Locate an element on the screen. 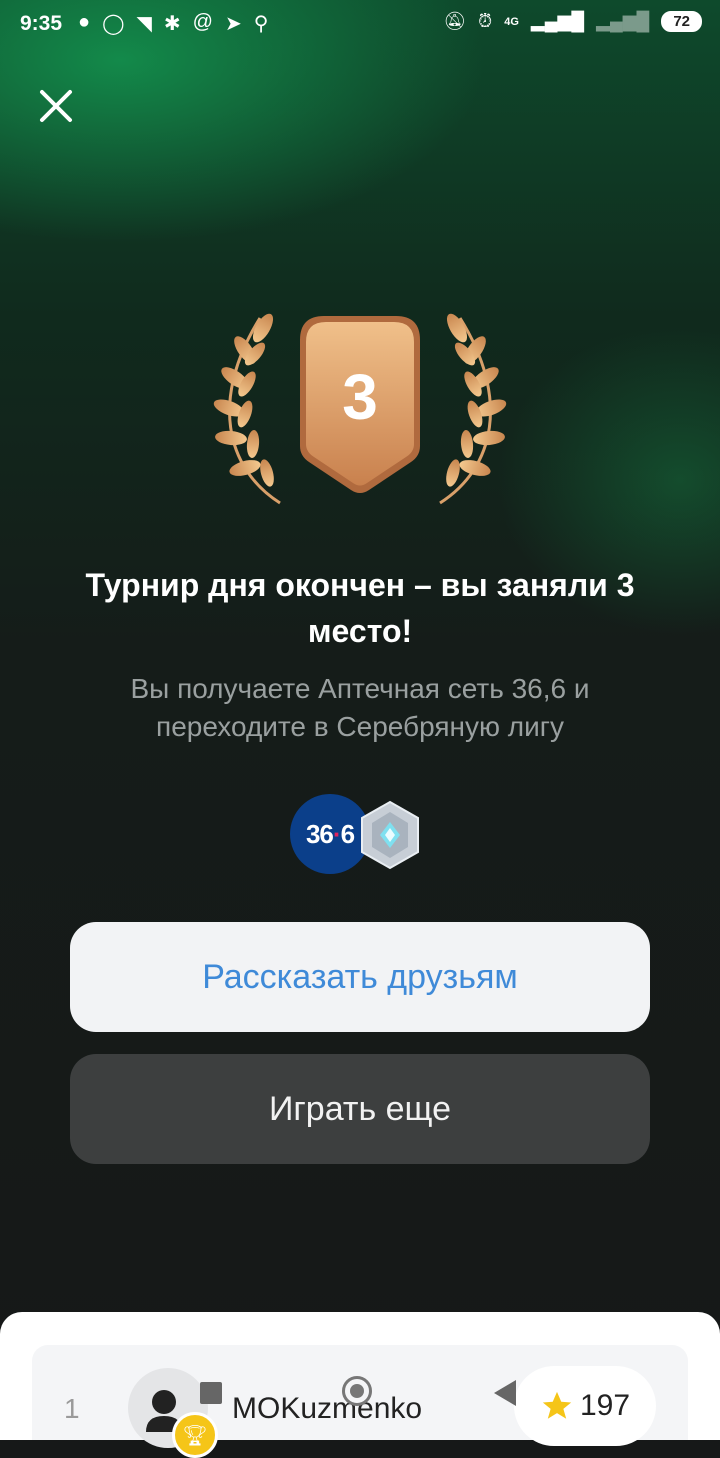 Image resolution: width=720 pixels, height=1458 pixels. place-medal: 3 is located at coordinates (360, 408).